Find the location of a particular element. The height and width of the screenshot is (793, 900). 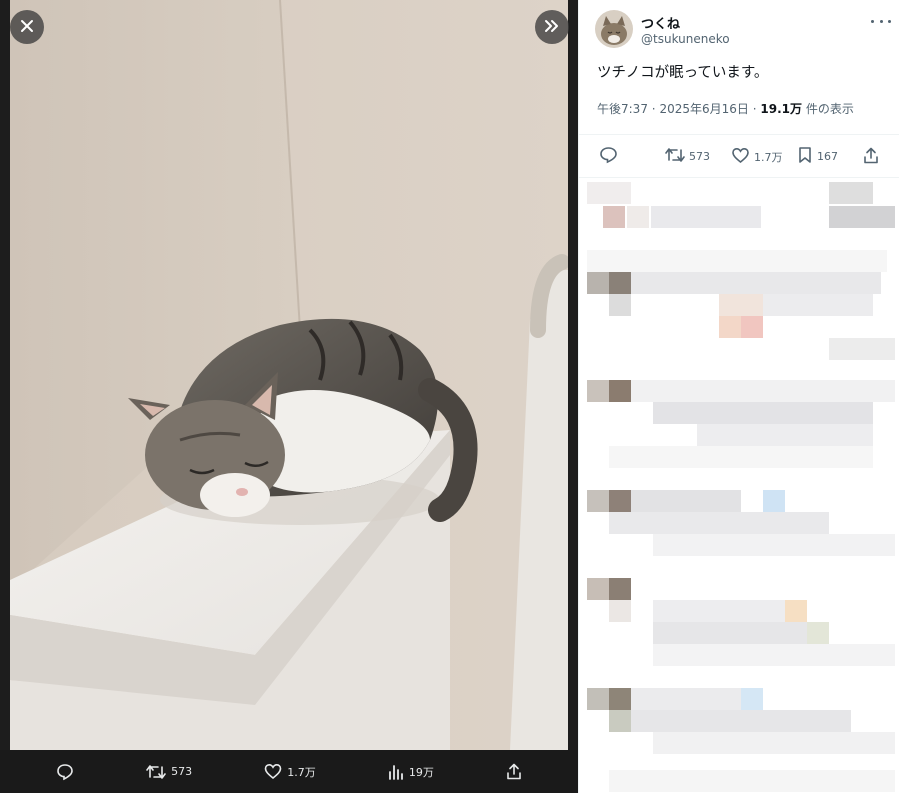

viewer-reply-button is located at coordinates (65, 772).